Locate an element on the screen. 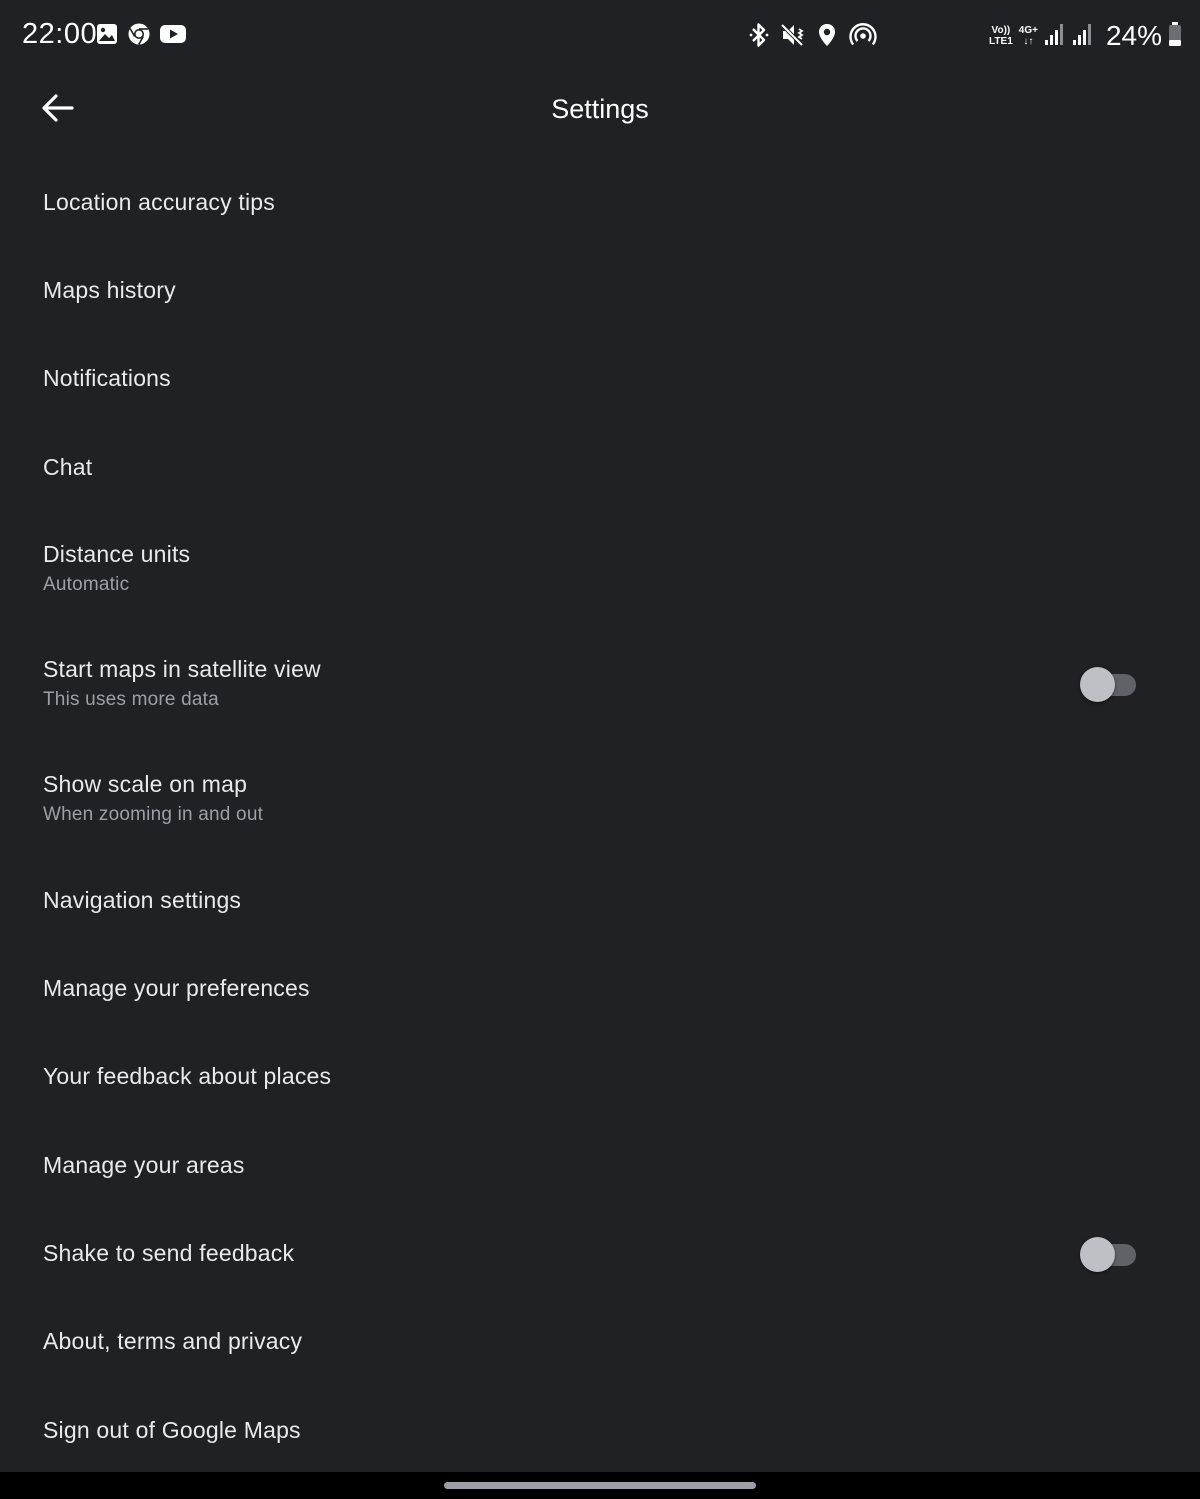 This screenshot has height=1499, width=1200. location-icon is located at coordinates (827, 37).